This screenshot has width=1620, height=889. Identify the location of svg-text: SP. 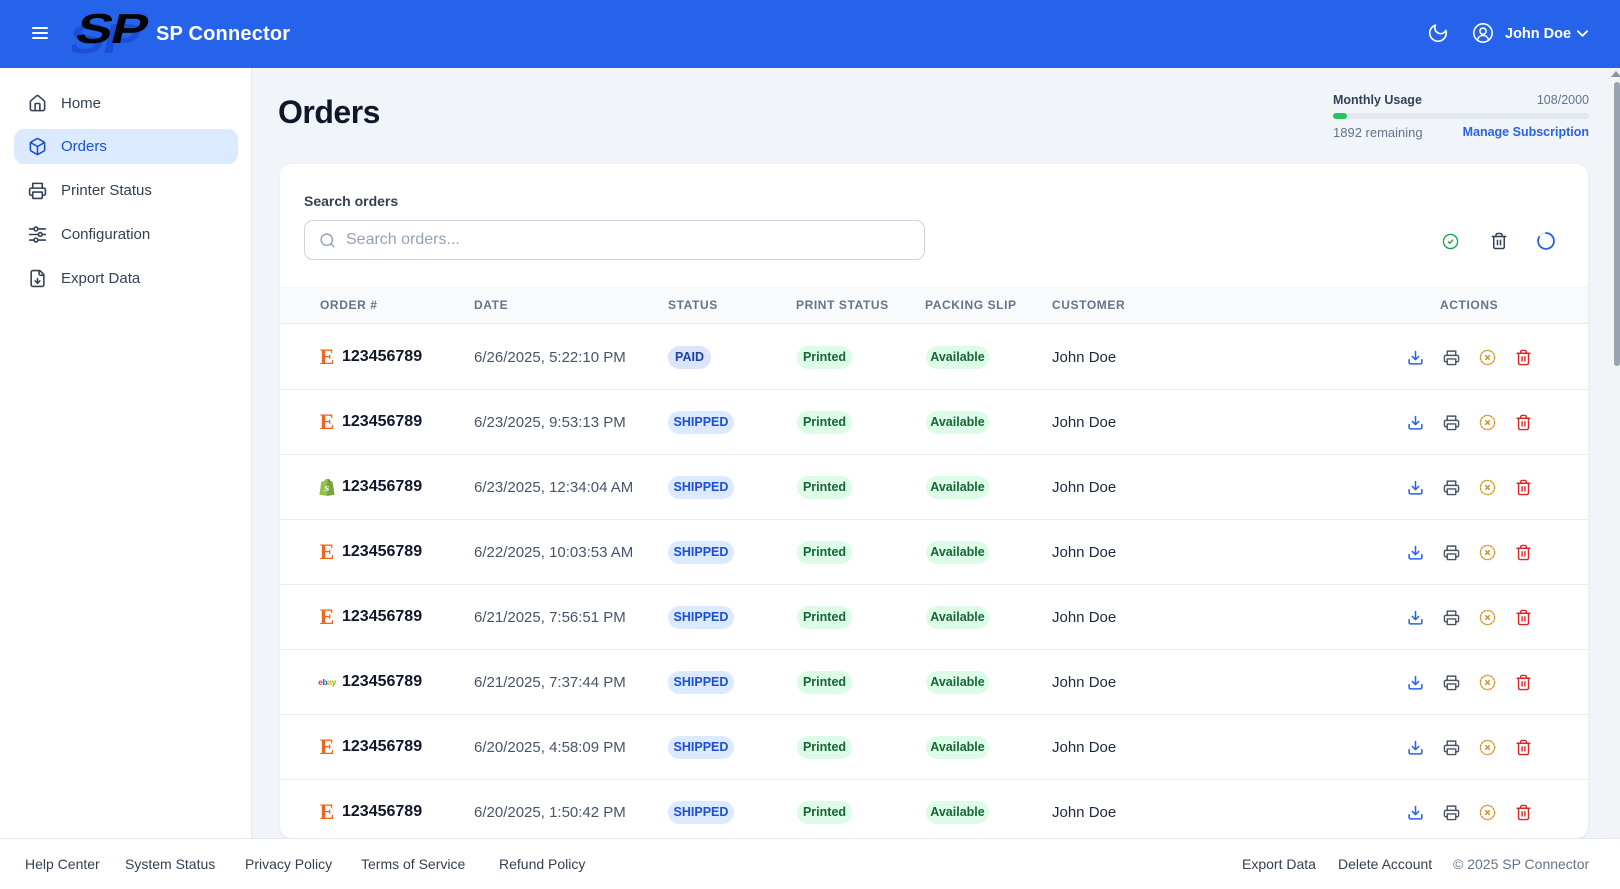
(112, 31).